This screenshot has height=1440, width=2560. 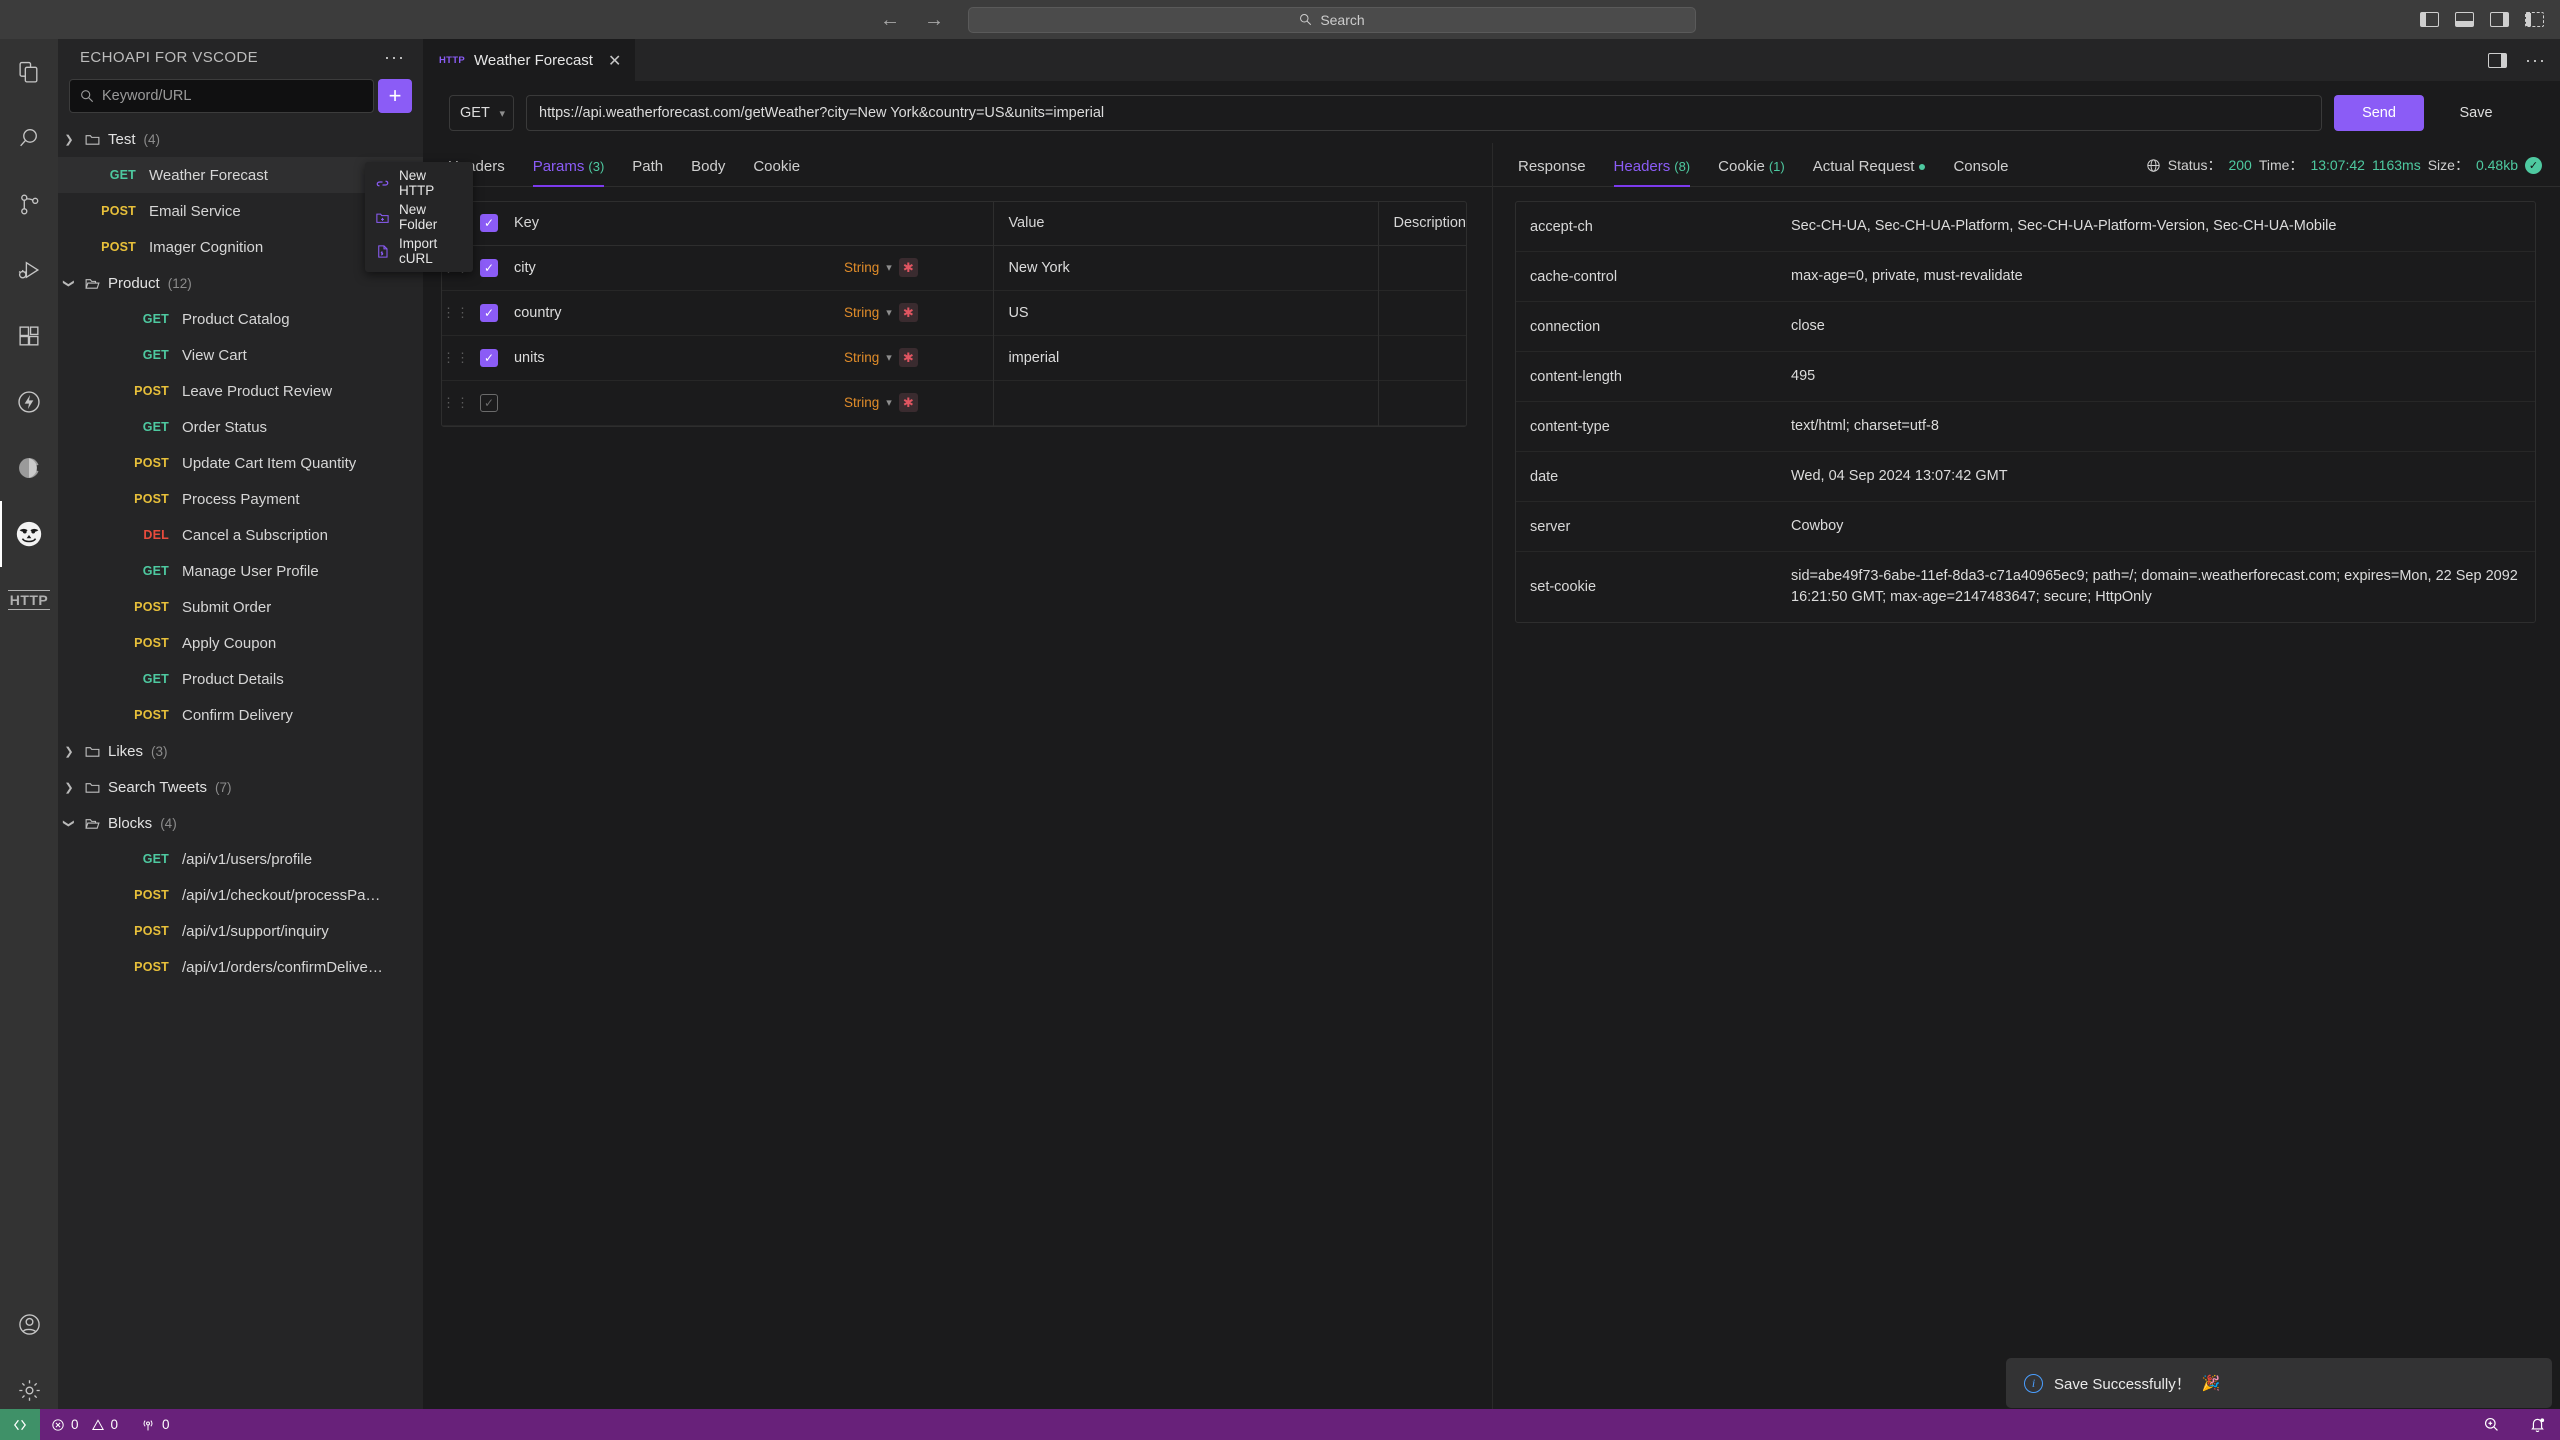 What do you see at coordinates (240, 715) in the screenshot?
I see `tree-request-confirm-delivery: POST Confirm Delivery` at bounding box center [240, 715].